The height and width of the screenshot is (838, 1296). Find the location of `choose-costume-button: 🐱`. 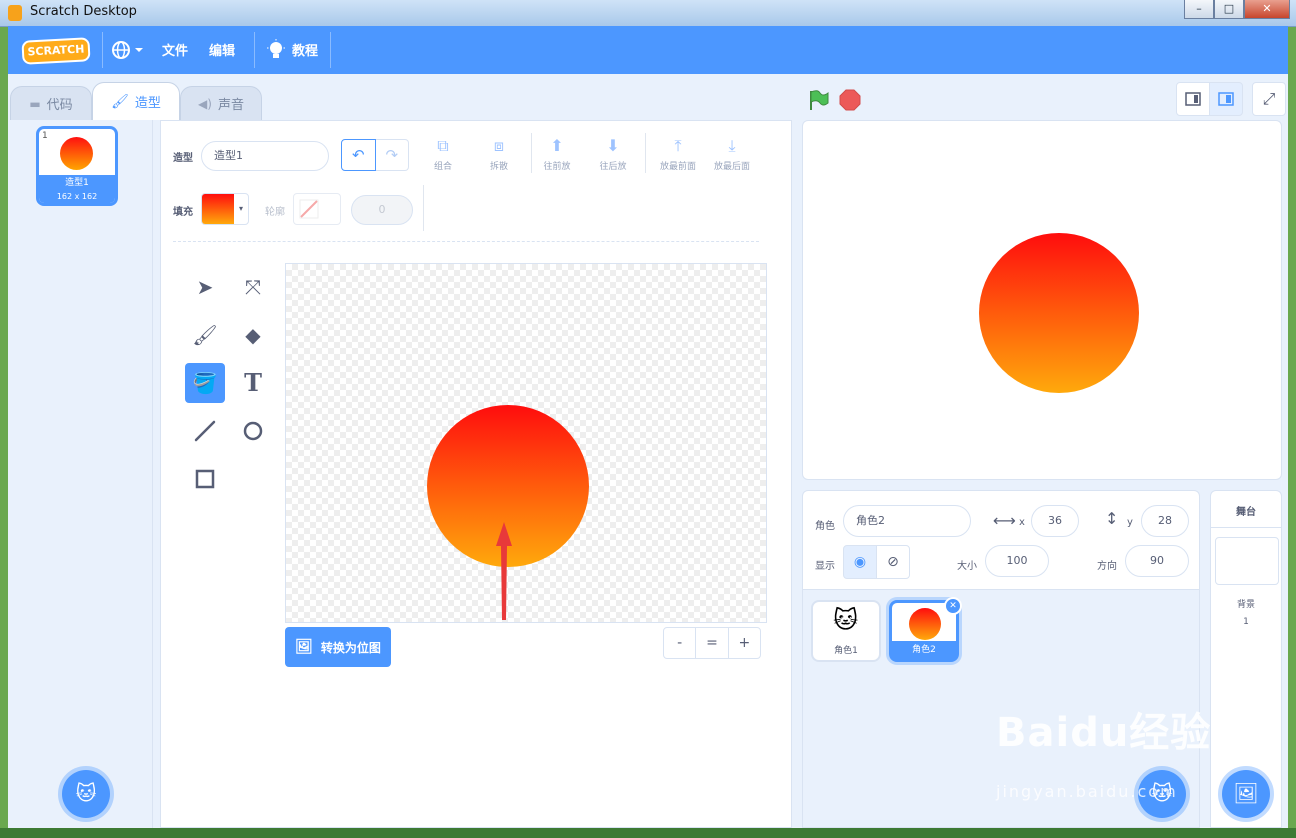

choose-costume-button: 🐱 is located at coordinates (86, 794).